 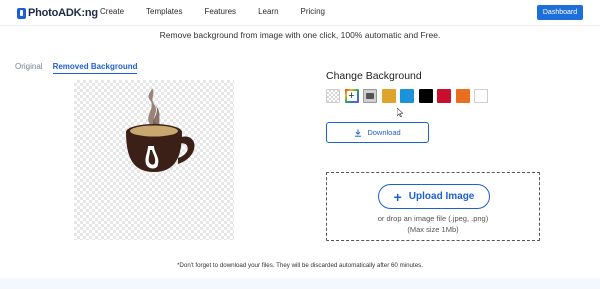 I want to click on logo: PhotoADK:ng, so click(x=57, y=13).